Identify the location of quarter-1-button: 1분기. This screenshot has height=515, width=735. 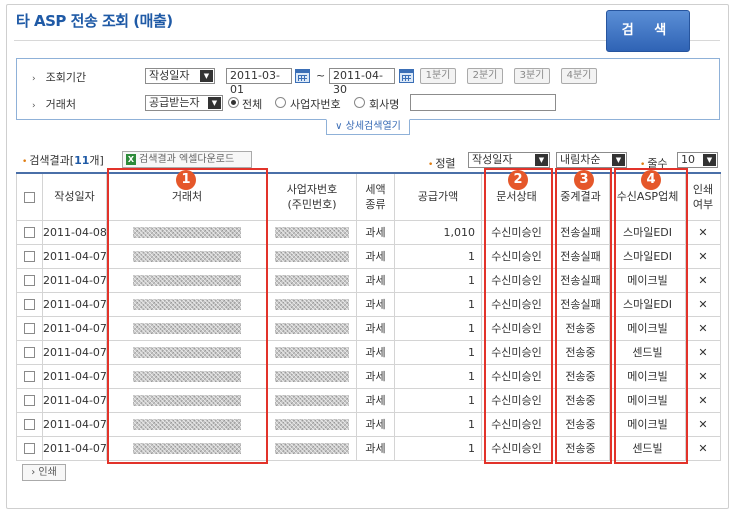
(438, 76).